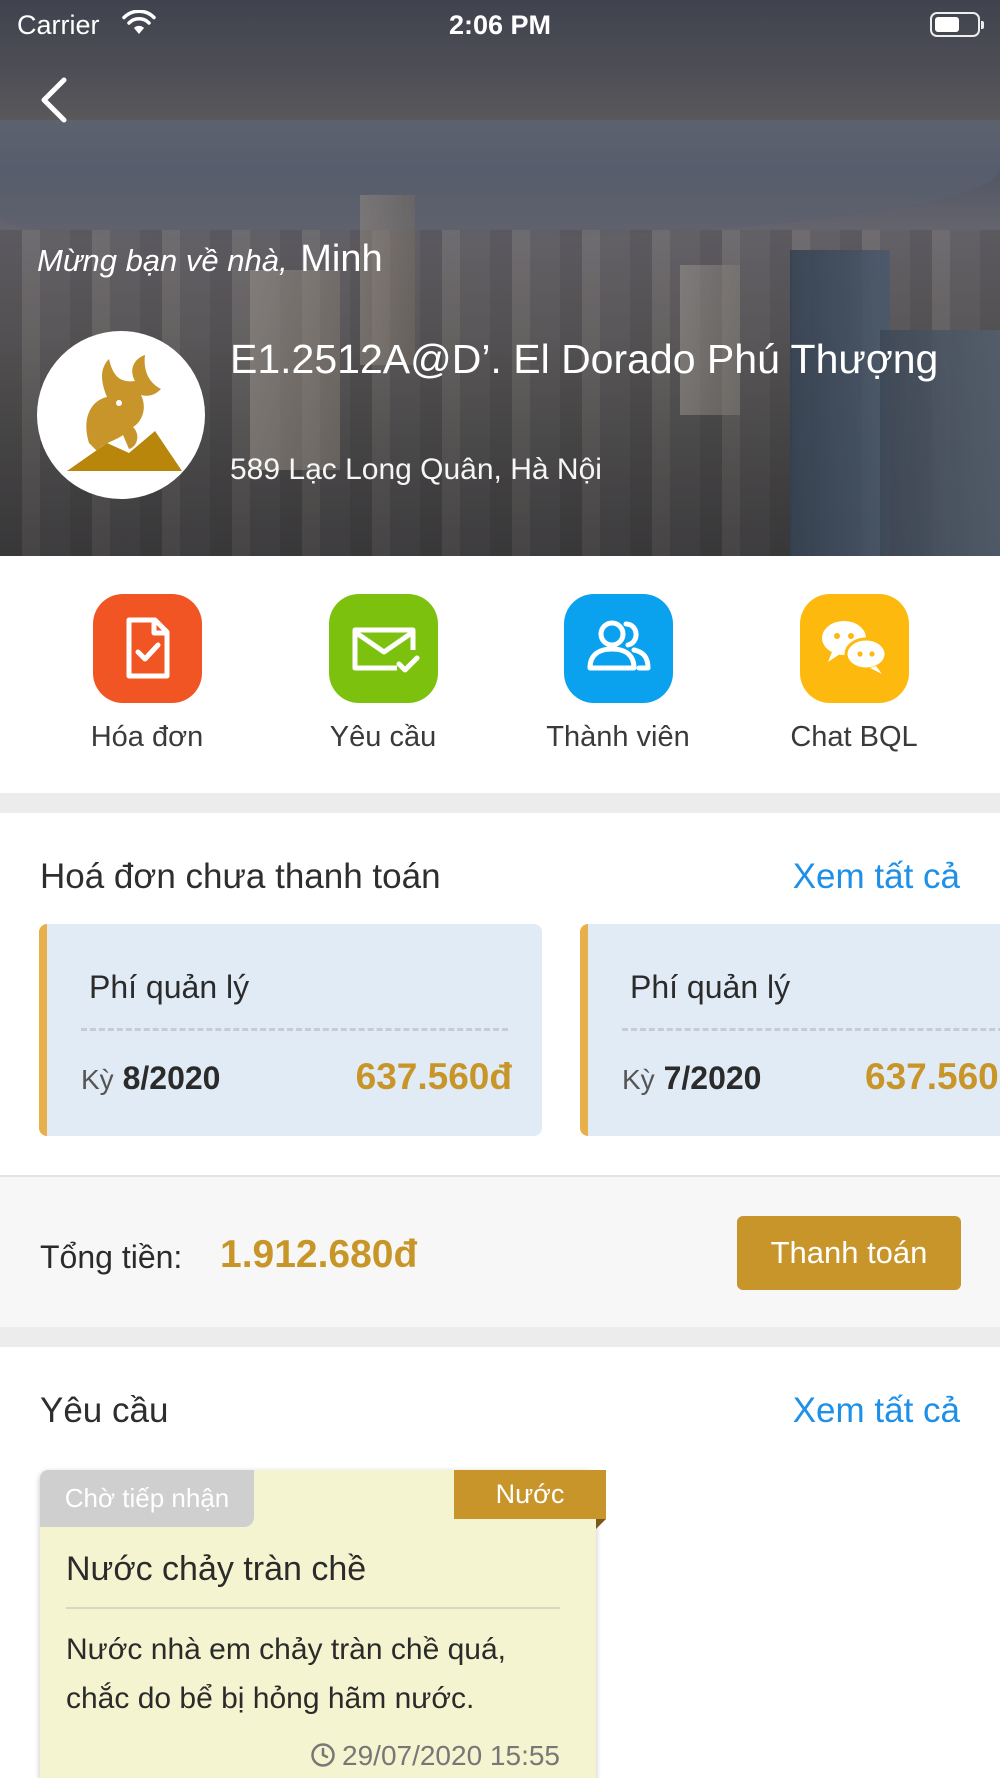 This screenshot has height=1778, width=1000. What do you see at coordinates (319, 1254) in the screenshot?
I see `total-value: 1.912.680đ` at bounding box center [319, 1254].